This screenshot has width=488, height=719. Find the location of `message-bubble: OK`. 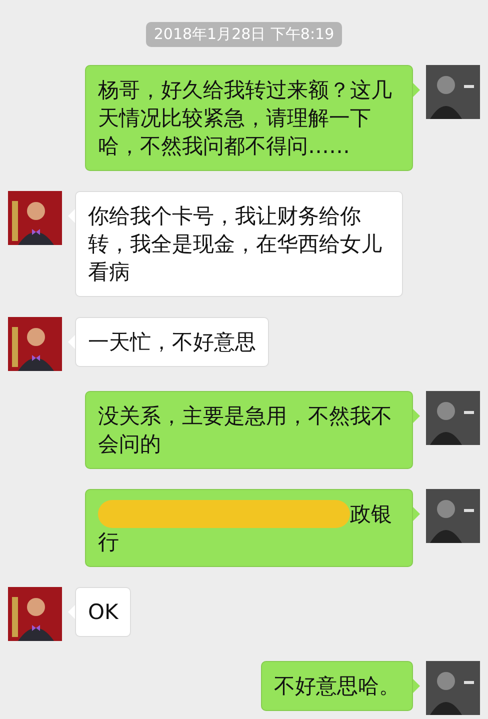

message-bubble: OK is located at coordinates (103, 612).